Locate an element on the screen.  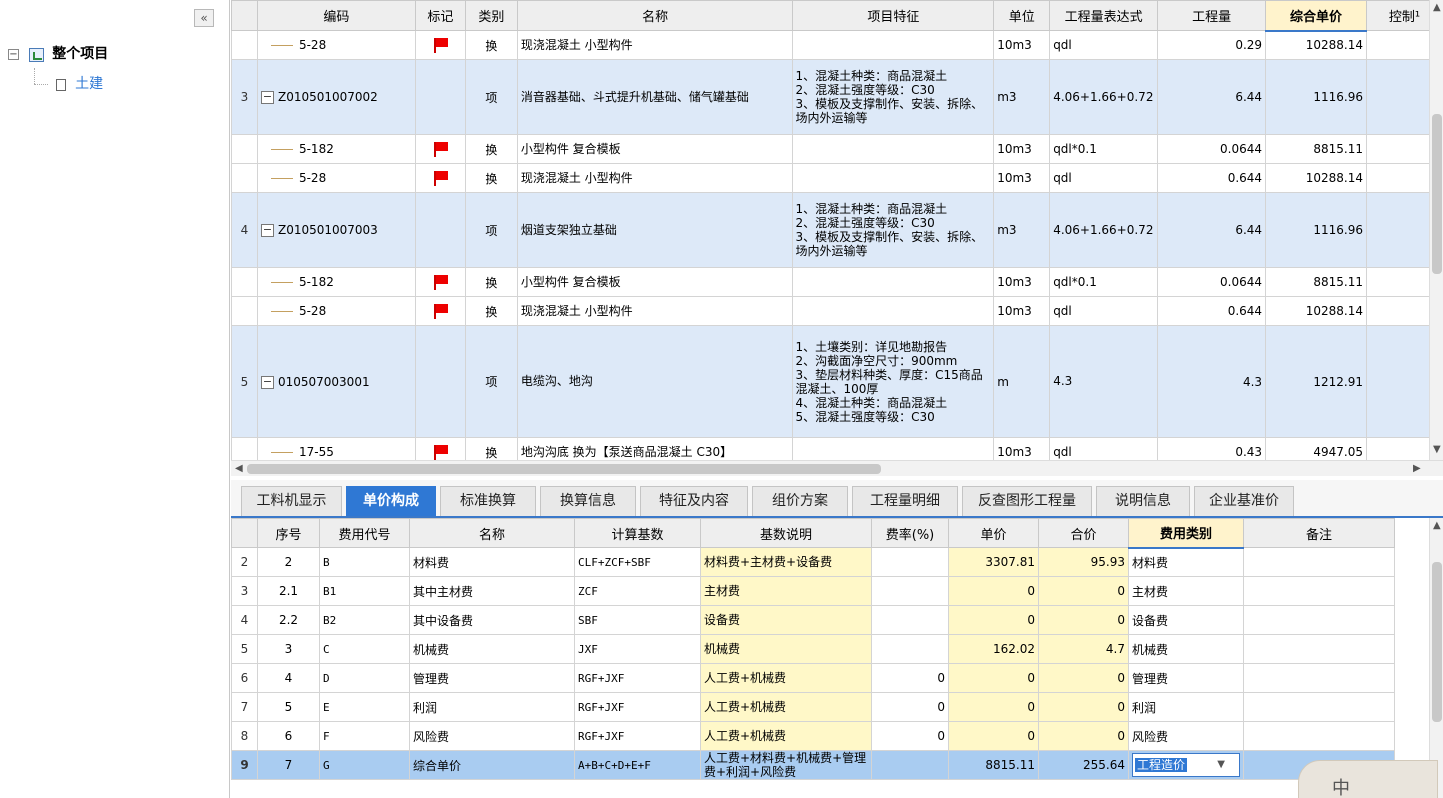
scroll-up-icon: ▲ is located at coordinates (1437, 7).